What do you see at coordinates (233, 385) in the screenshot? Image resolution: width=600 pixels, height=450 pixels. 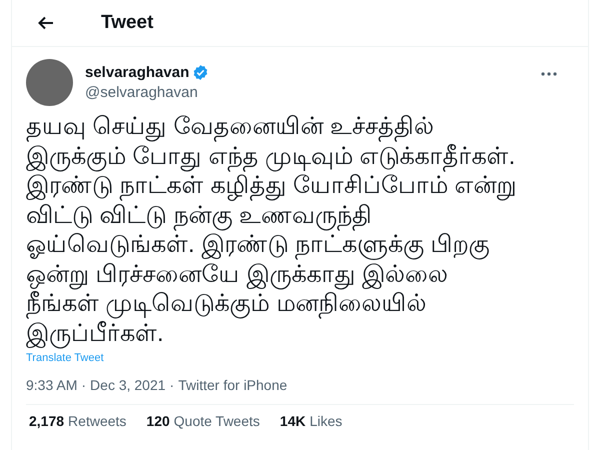 I see `tweet-source: Twitter for iPhone` at bounding box center [233, 385].